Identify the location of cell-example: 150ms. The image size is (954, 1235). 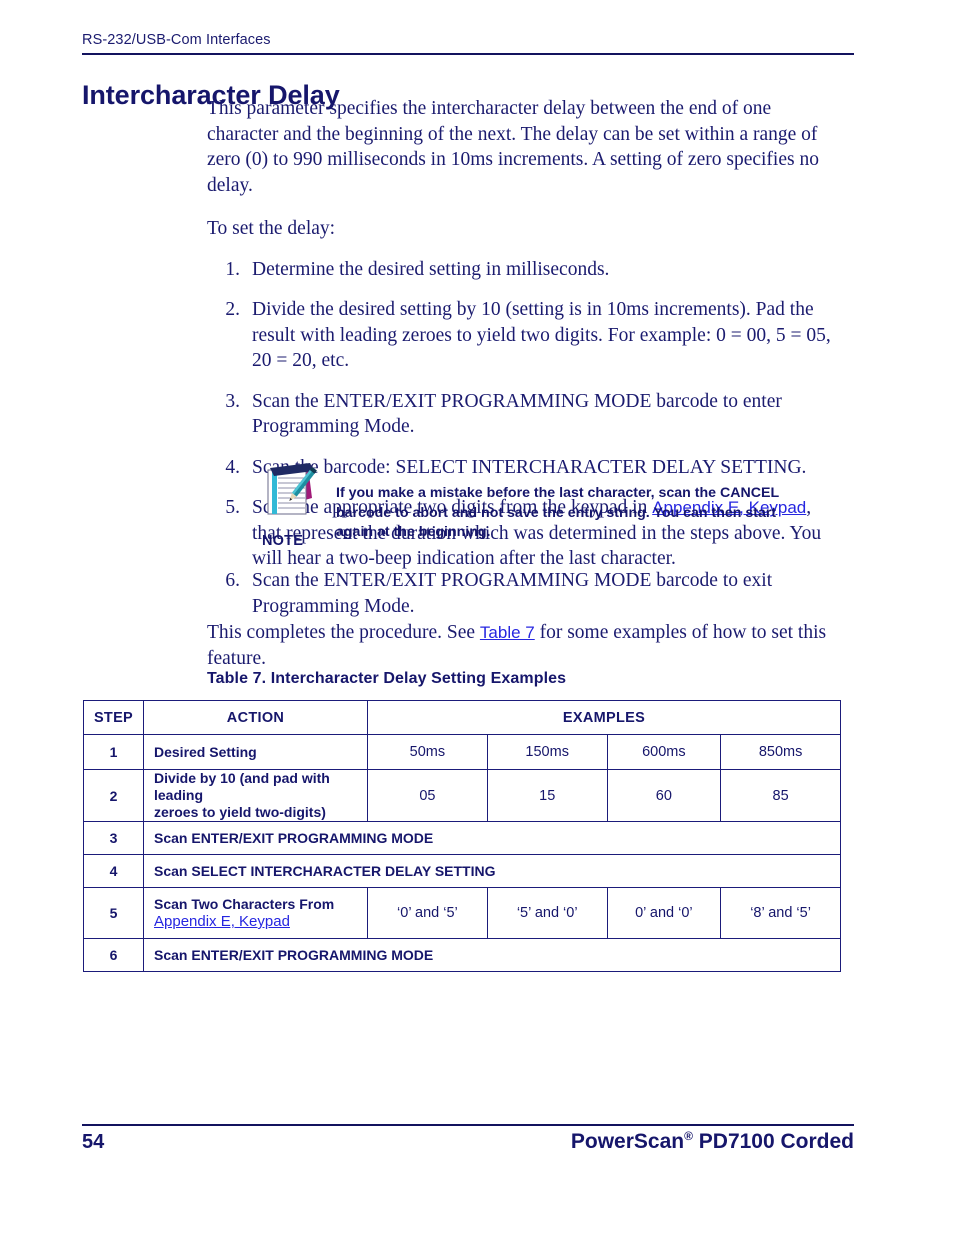
(547, 752).